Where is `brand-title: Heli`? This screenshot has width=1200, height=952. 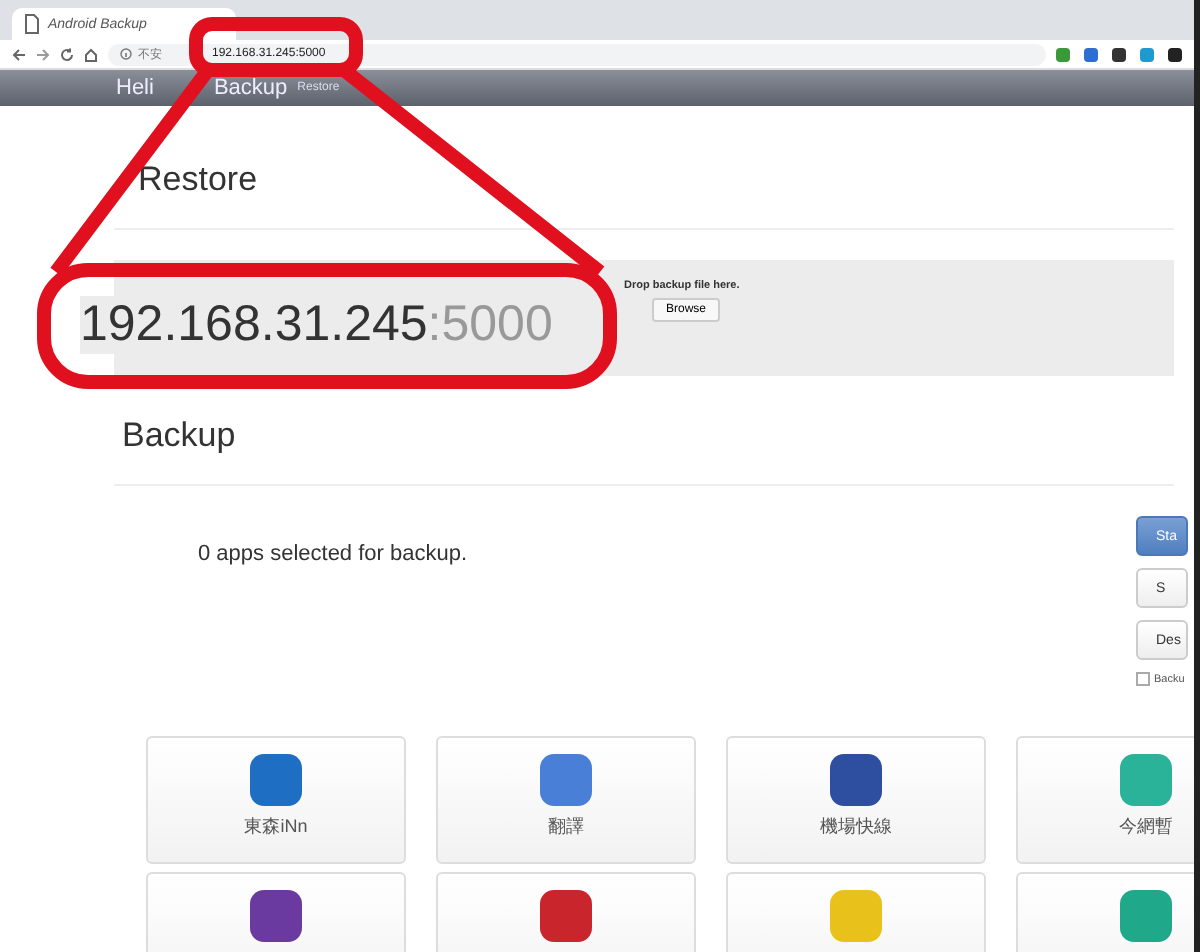 brand-title: Heli is located at coordinates (135, 88).